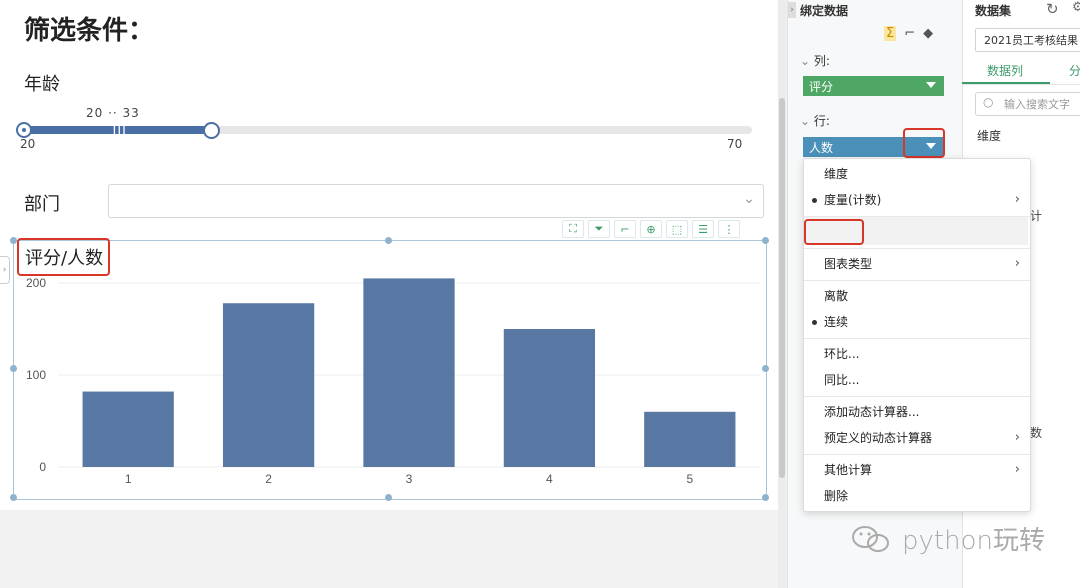 The width and height of the screenshot is (1080, 588). Describe the element at coordinates (917, 200) in the screenshot. I see `menu-item: 度量(计数) ›` at that location.